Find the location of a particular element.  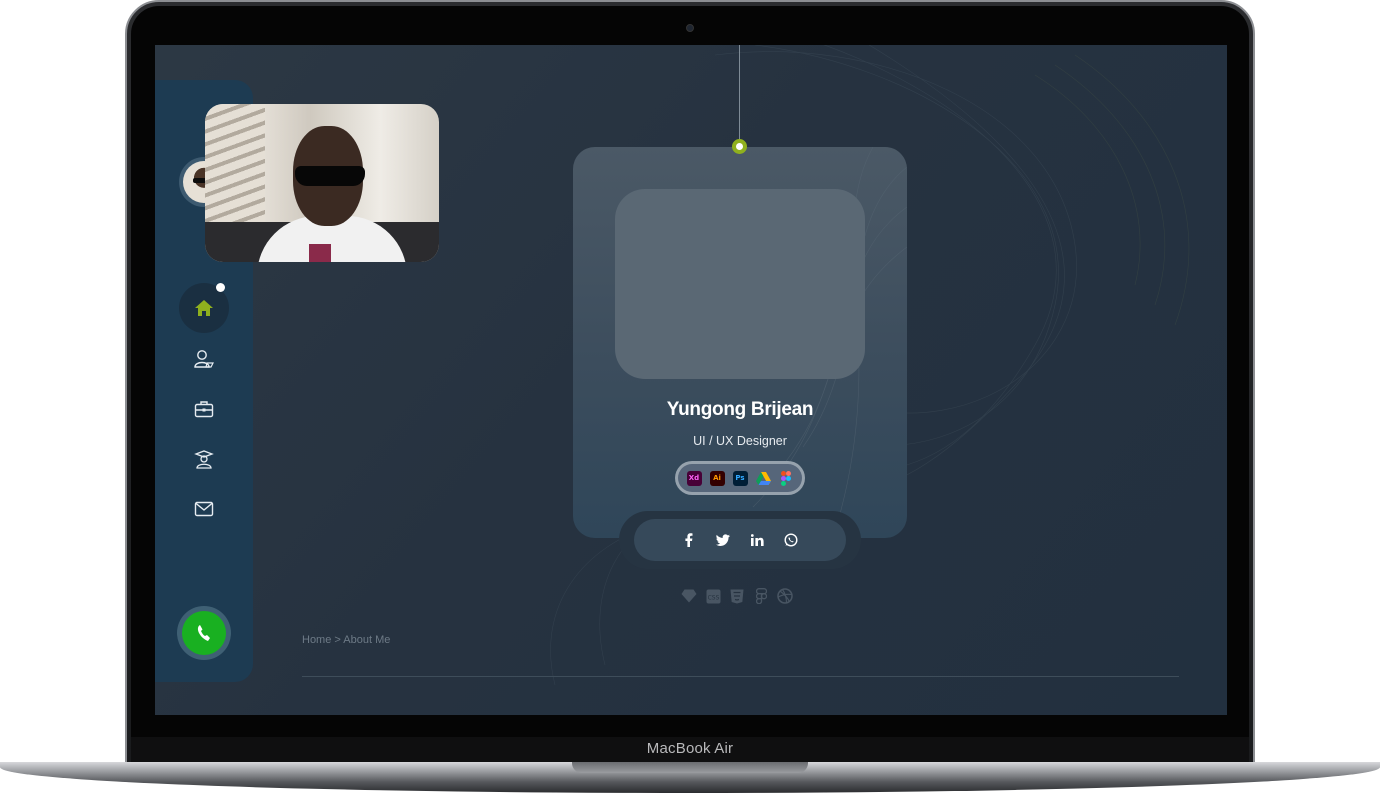

html5-icon is located at coordinates (737, 596).